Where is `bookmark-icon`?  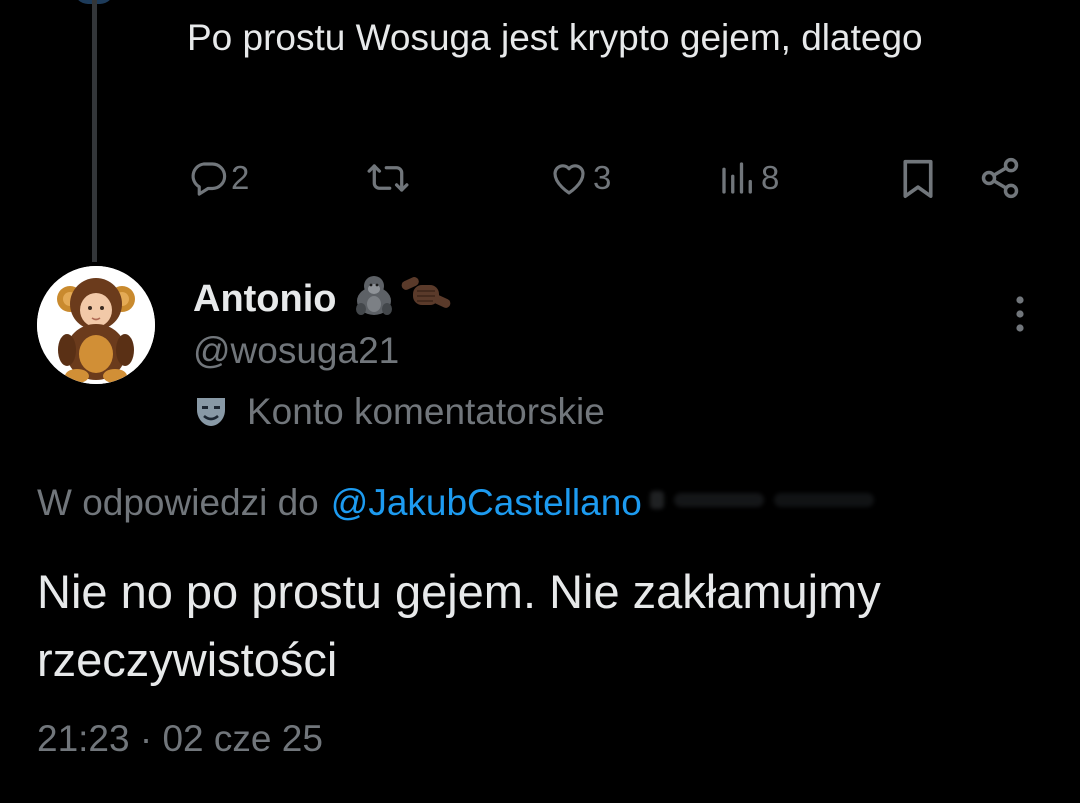 bookmark-icon is located at coordinates (918, 178).